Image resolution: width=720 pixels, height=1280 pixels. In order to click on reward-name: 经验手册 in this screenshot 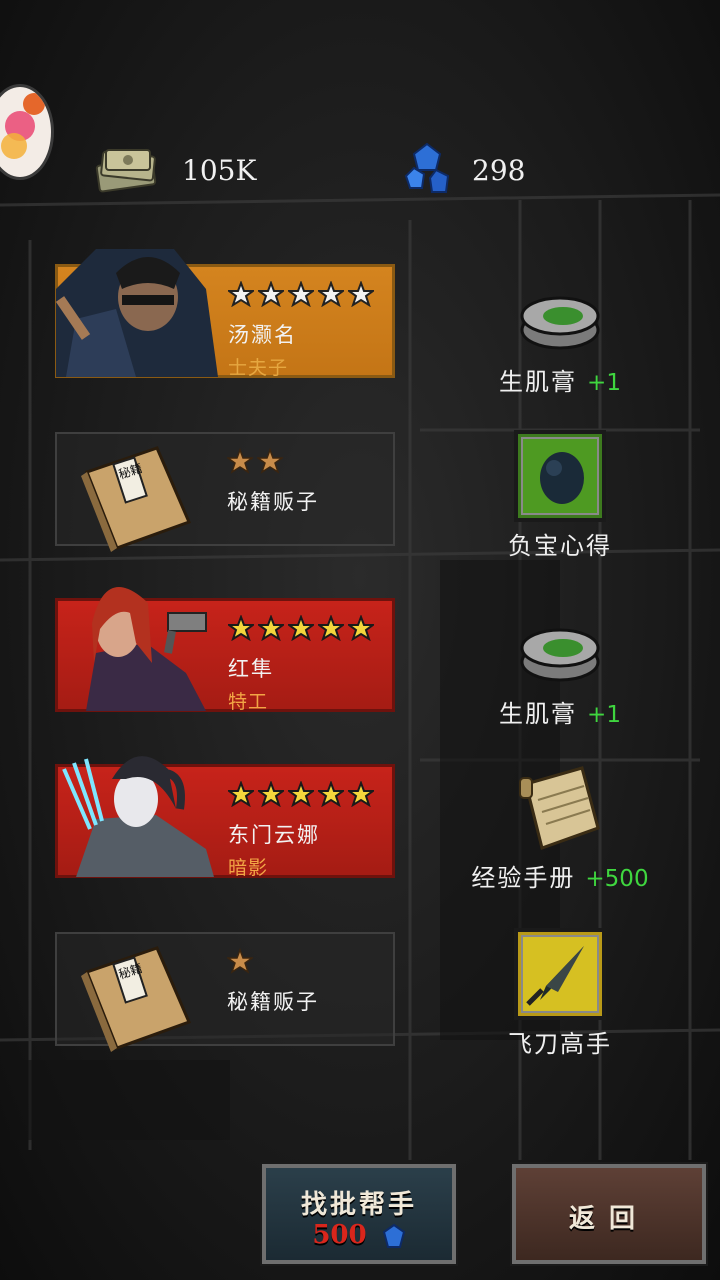, I will do `click(523, 878)`.